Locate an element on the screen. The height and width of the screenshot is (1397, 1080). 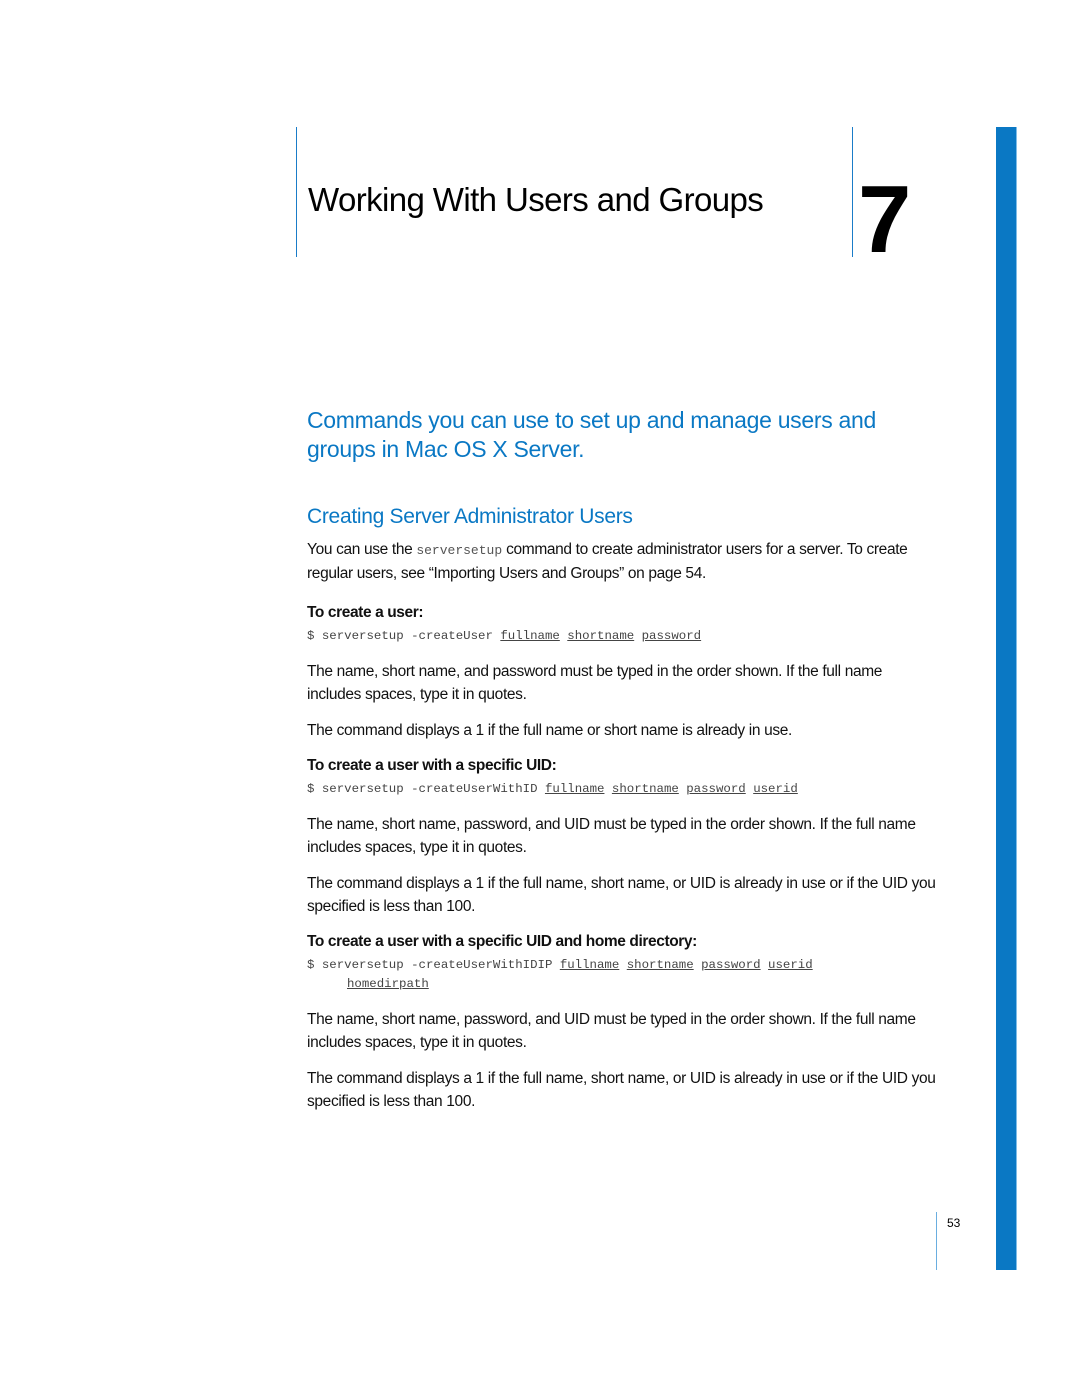
command-prefix: $ serversetup -createUserWithID is located at coordinates (422, 789).